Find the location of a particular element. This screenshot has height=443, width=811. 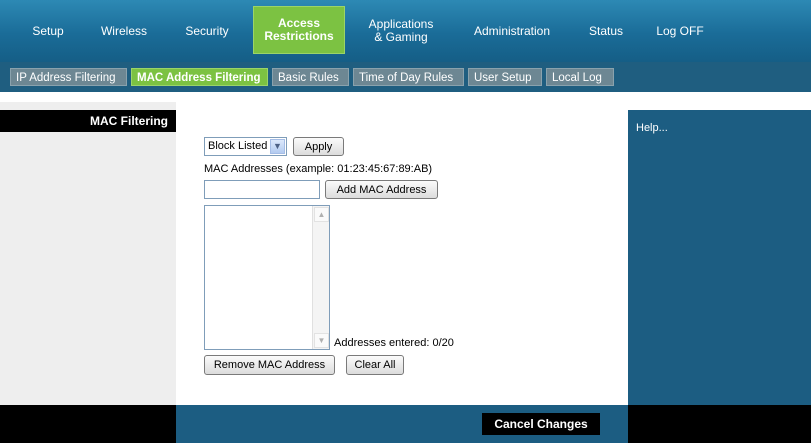

apply-button: Apply is located at coordinates (318, 146).